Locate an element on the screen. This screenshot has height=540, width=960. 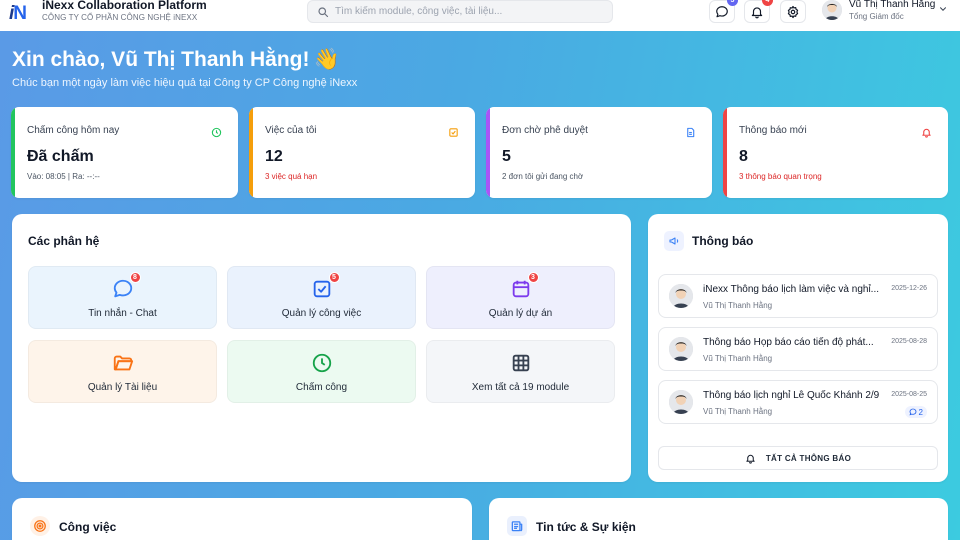
app-title: iNexx Collaboration Platform is located at coordinates (124, 6).